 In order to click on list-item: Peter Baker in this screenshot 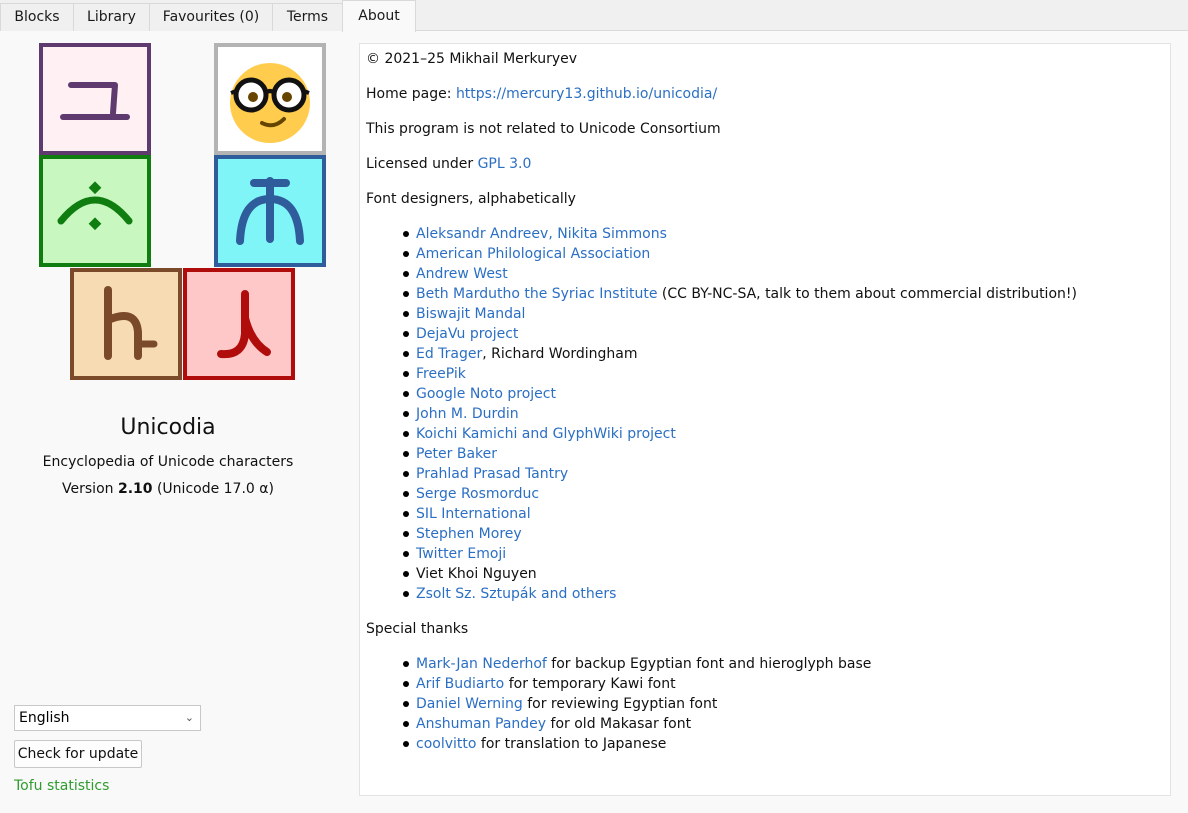, I will do `click(740, 454)`.